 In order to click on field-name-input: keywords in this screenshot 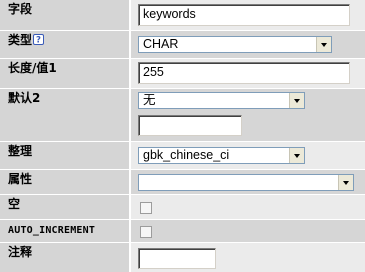, I will do `click(244, 15)`.